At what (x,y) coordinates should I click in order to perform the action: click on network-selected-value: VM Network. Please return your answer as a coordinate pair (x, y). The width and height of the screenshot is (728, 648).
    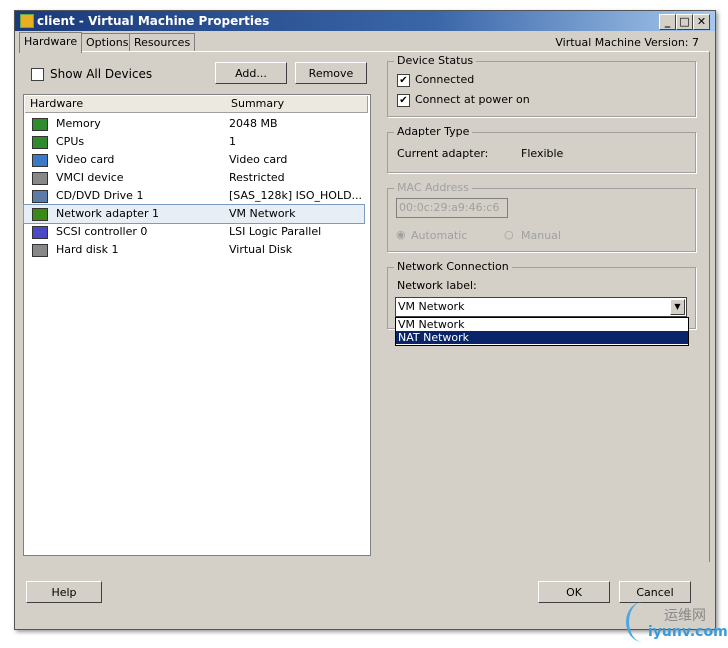
    Looking at the image, I should click on (431, 306).